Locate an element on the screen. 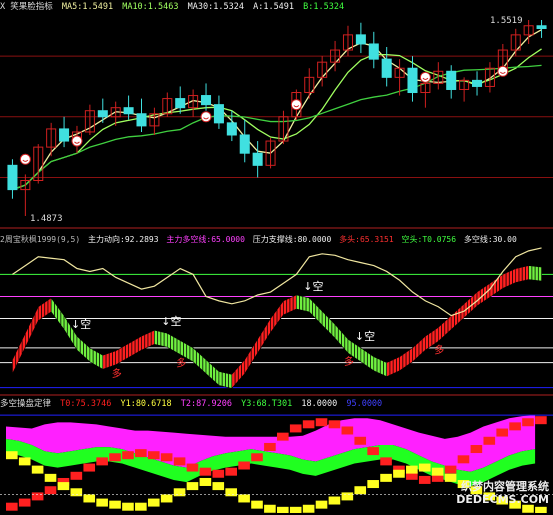 This screenshot has width=553, height=515. b-label-text: B: is located at coordinates (308, 7).